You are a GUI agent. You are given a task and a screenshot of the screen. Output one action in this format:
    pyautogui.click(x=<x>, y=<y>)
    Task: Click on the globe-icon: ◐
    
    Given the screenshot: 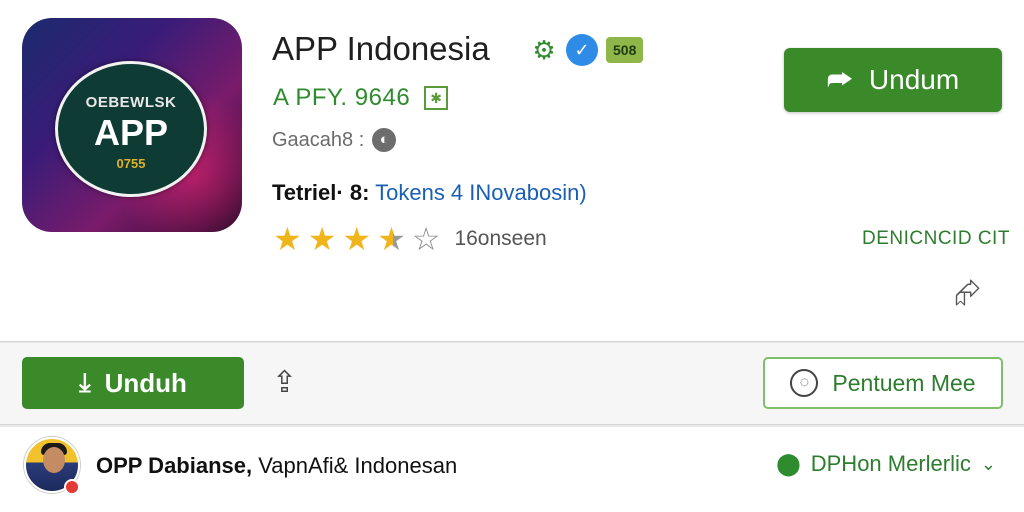 What is the action you would take?
    pyautogui.click(x=384, y=140)
    